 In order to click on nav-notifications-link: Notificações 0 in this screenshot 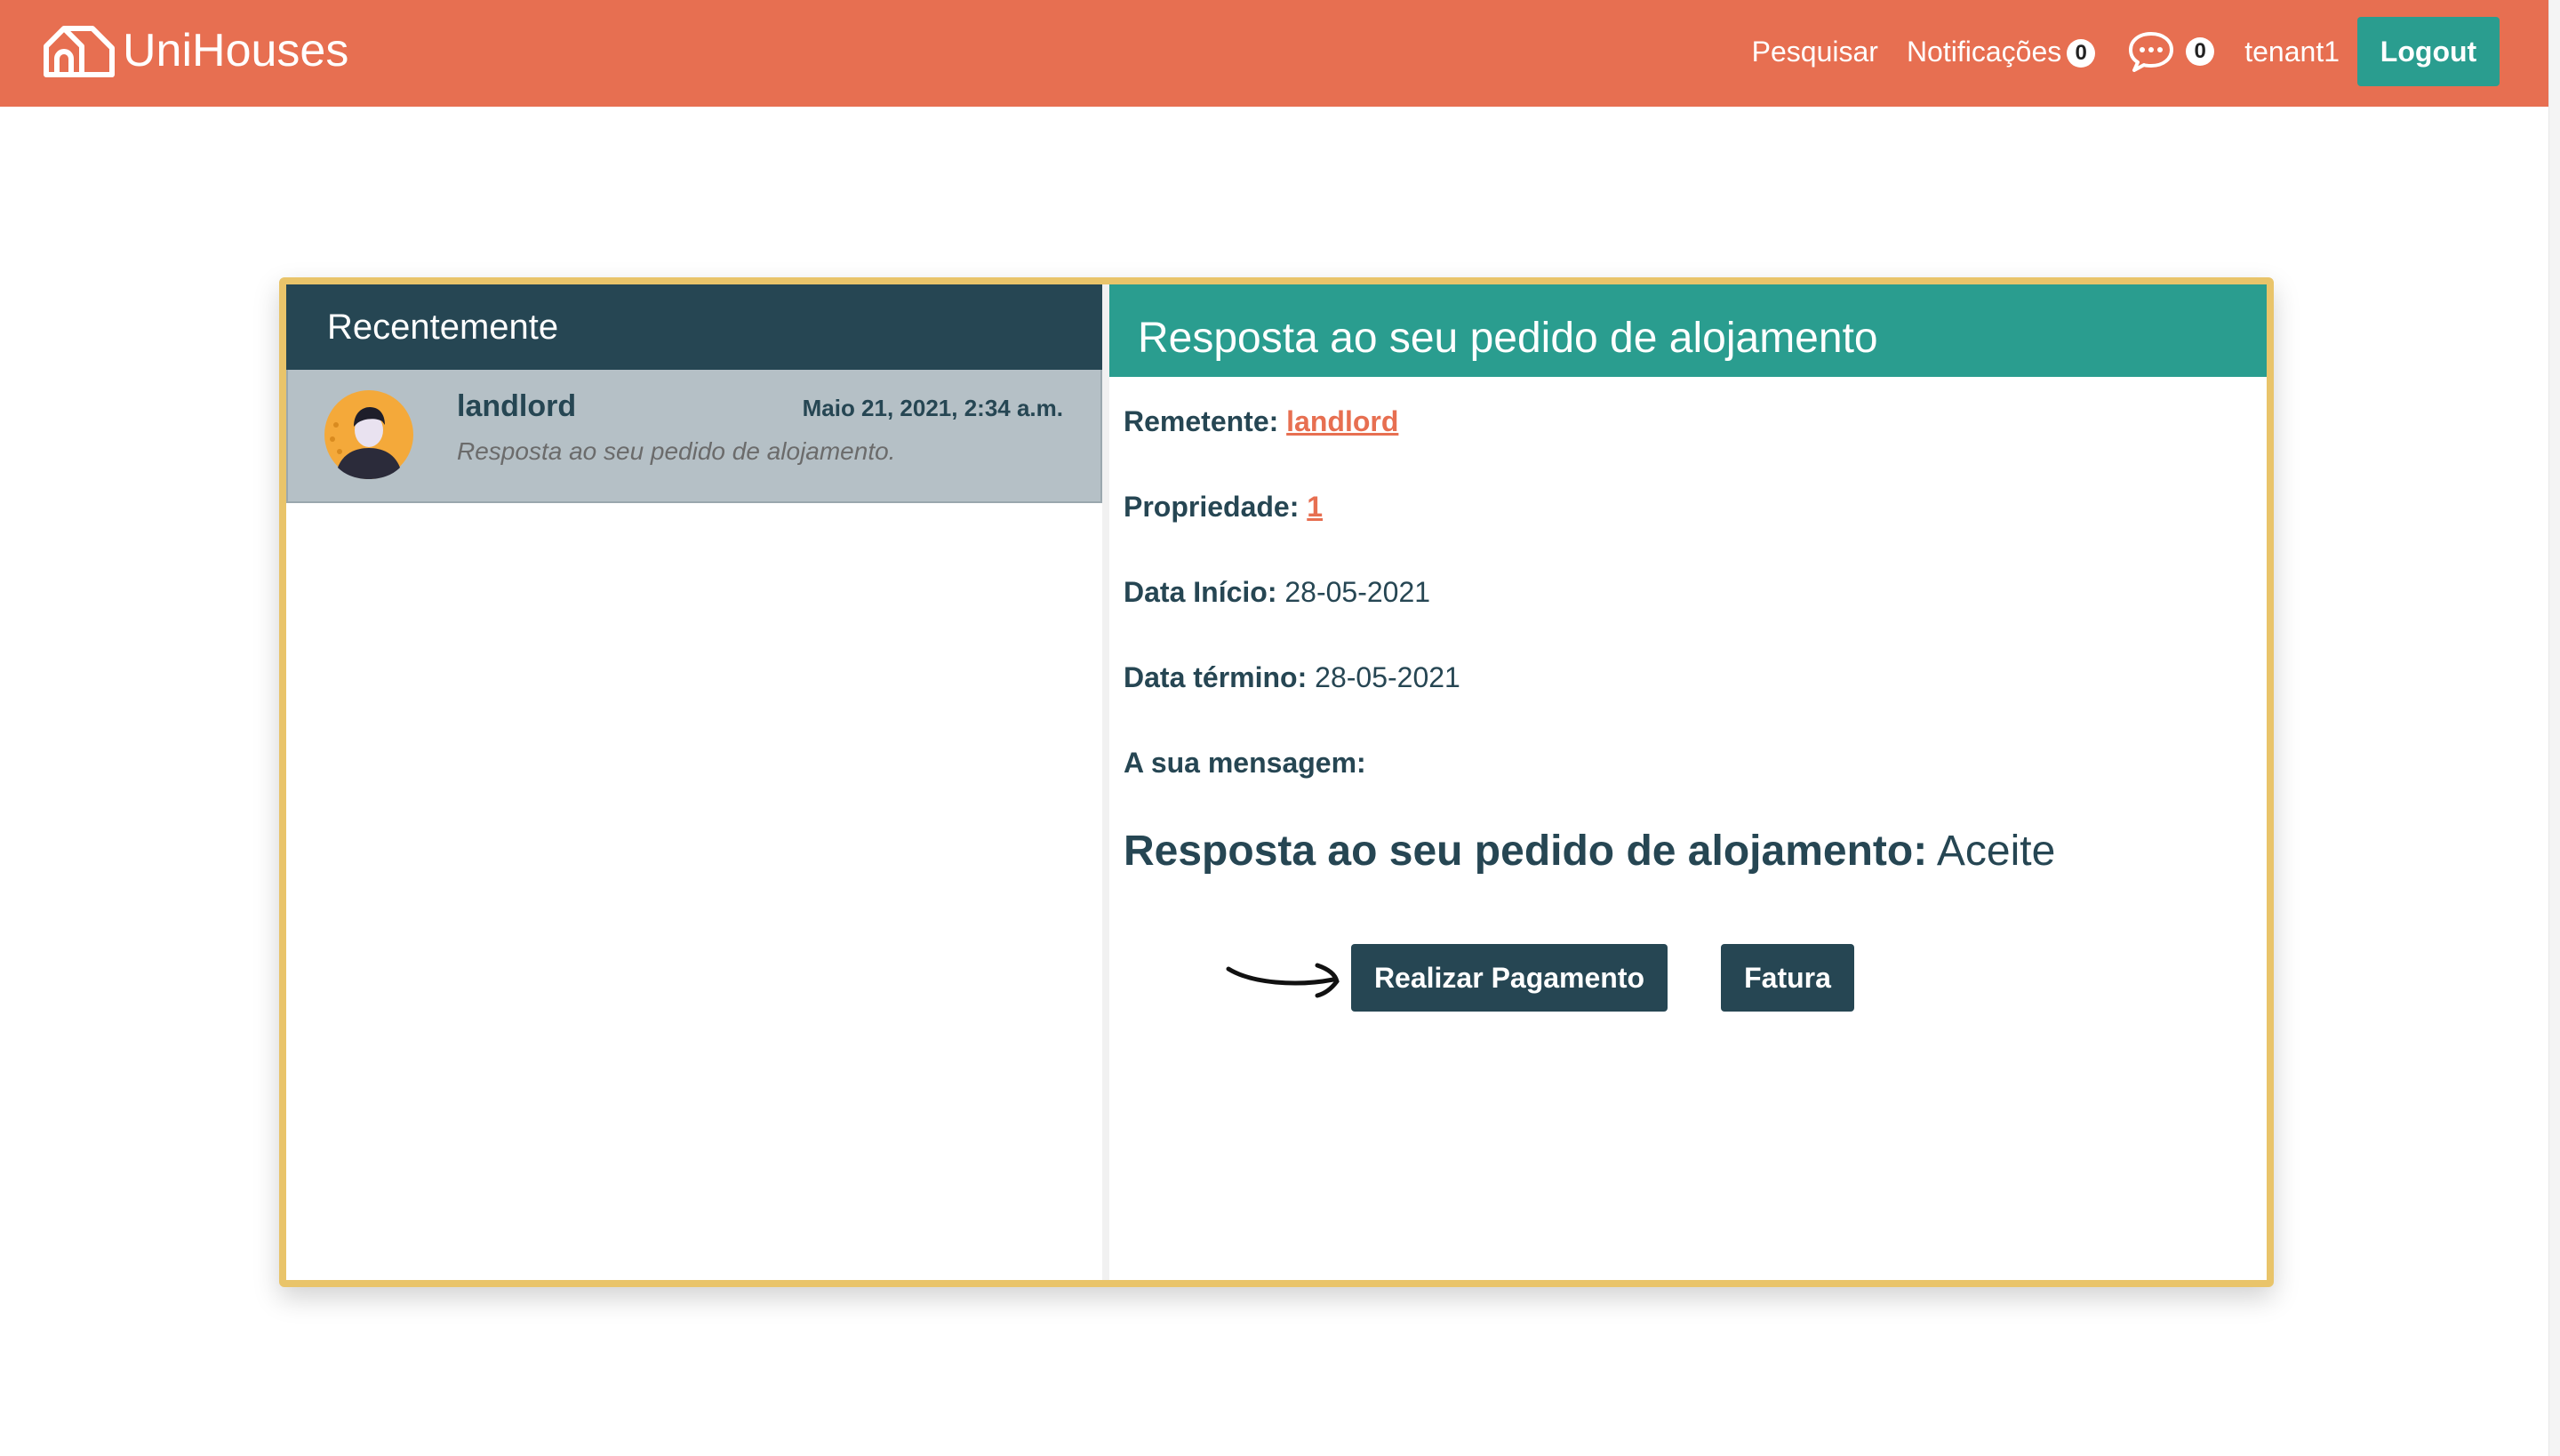, I will do `click(2001, 51)`.